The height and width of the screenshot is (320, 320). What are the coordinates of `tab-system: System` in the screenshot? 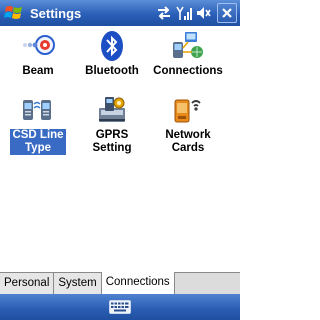 It's located at (78, 283).